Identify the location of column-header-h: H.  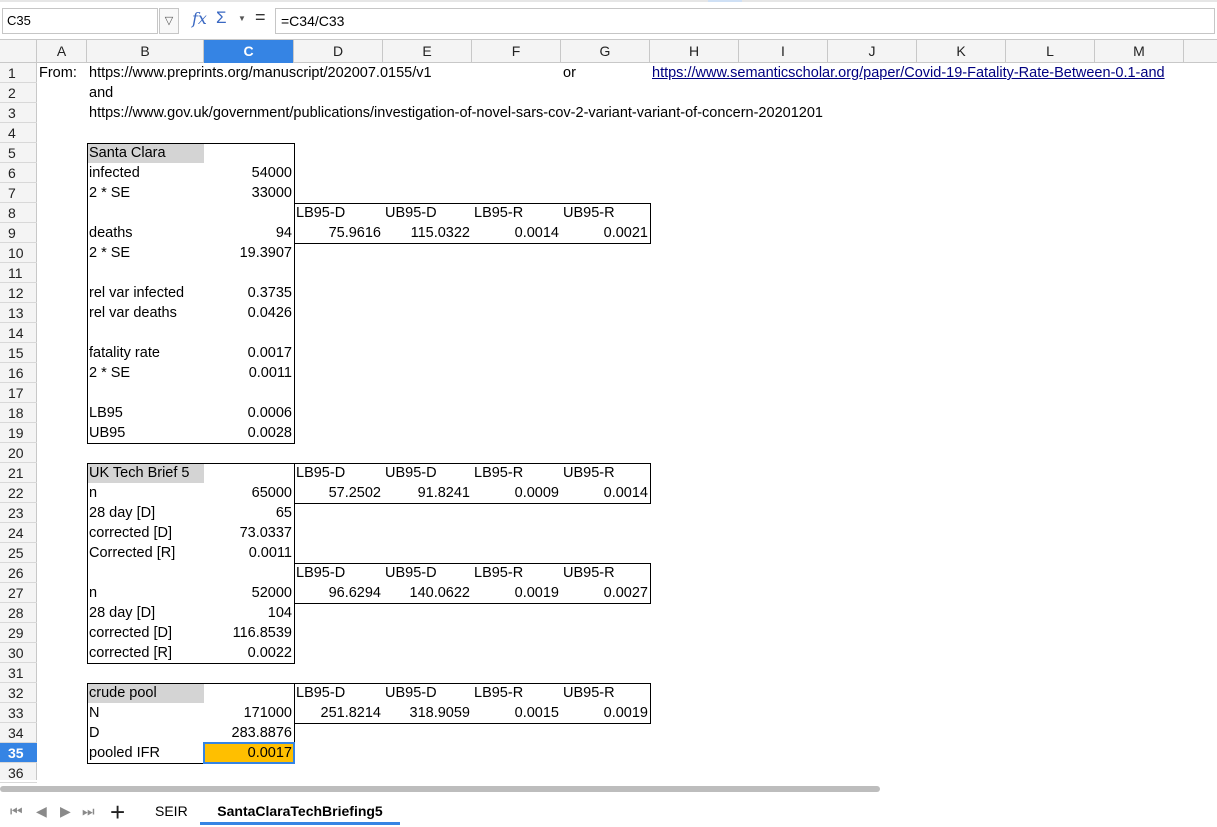
(694, 51).